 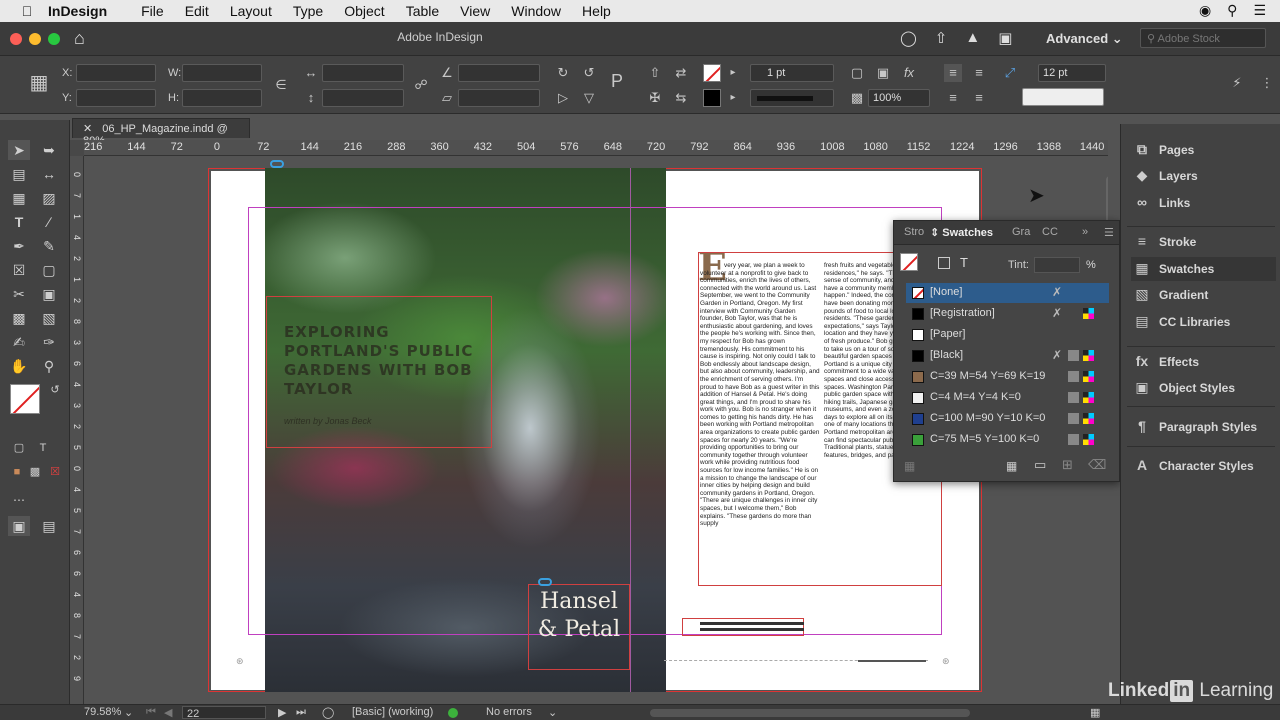 What do you see at coordinates (979, 73) in the screenshot?
I see `align-center-icon: ≡` at bounding box center [979, 73].